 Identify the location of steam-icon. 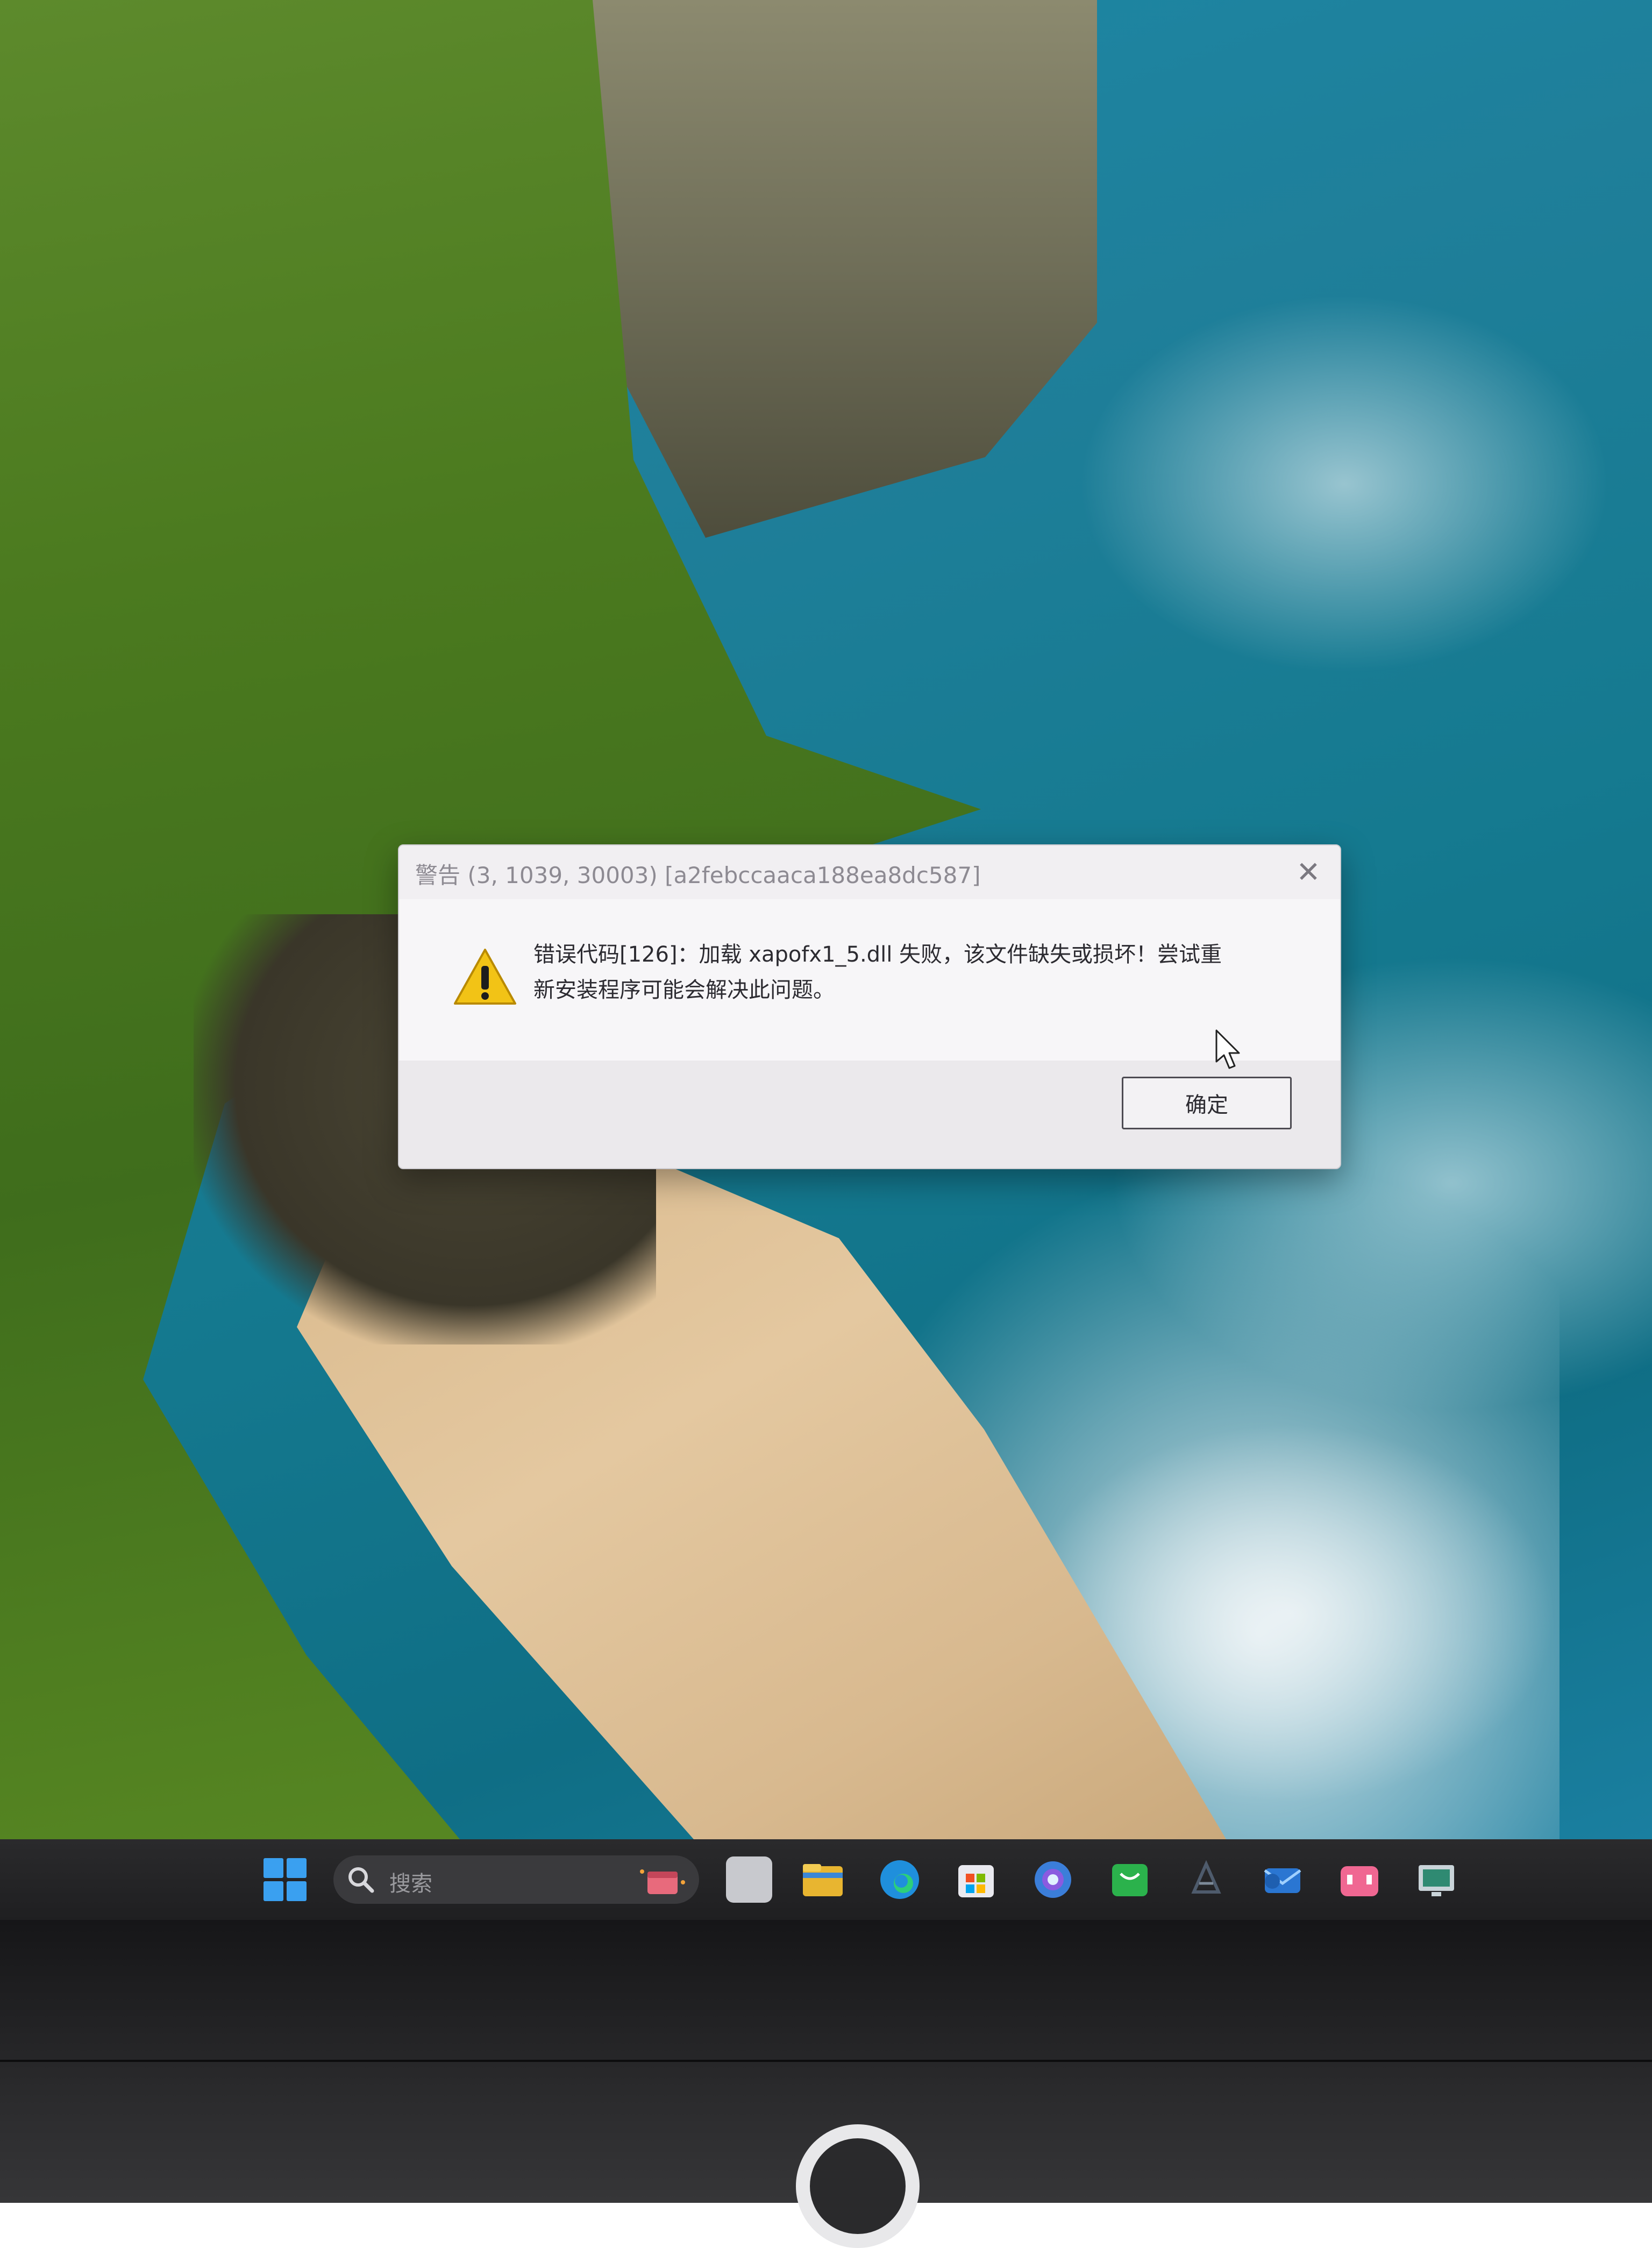
(1206, 1879).